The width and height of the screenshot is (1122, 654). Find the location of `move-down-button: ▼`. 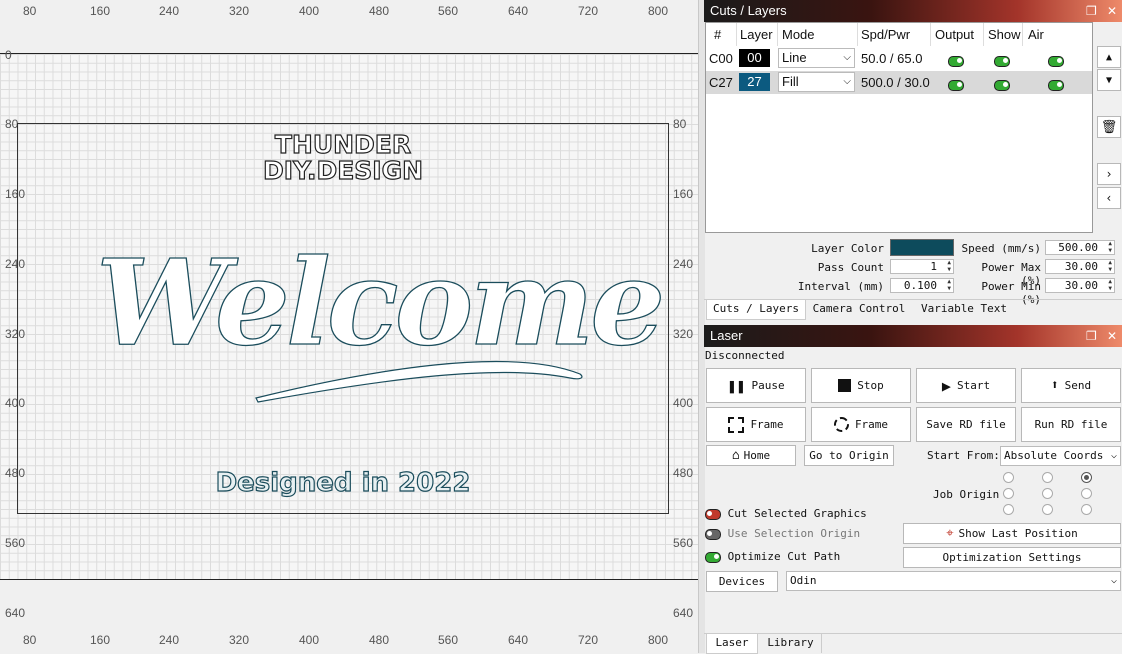

move-down-button: ▼ is located at coordinates (1109, 80).